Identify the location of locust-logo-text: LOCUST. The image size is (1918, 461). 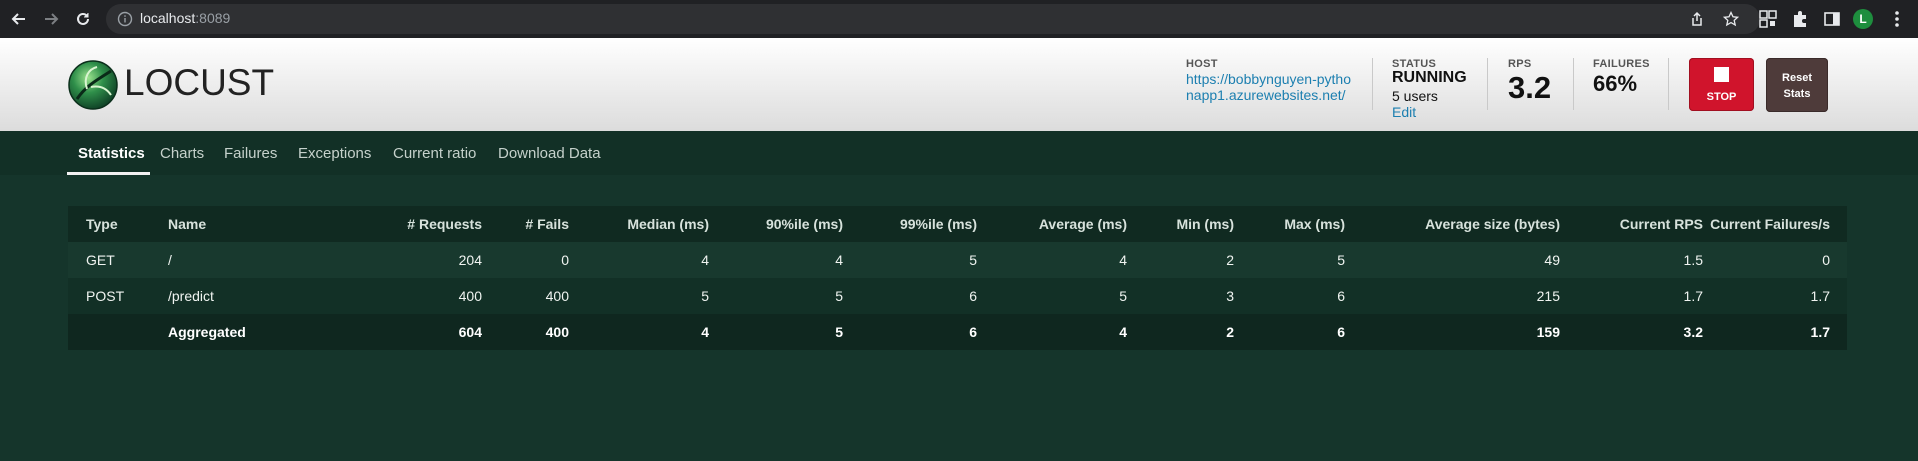
(199, 82).